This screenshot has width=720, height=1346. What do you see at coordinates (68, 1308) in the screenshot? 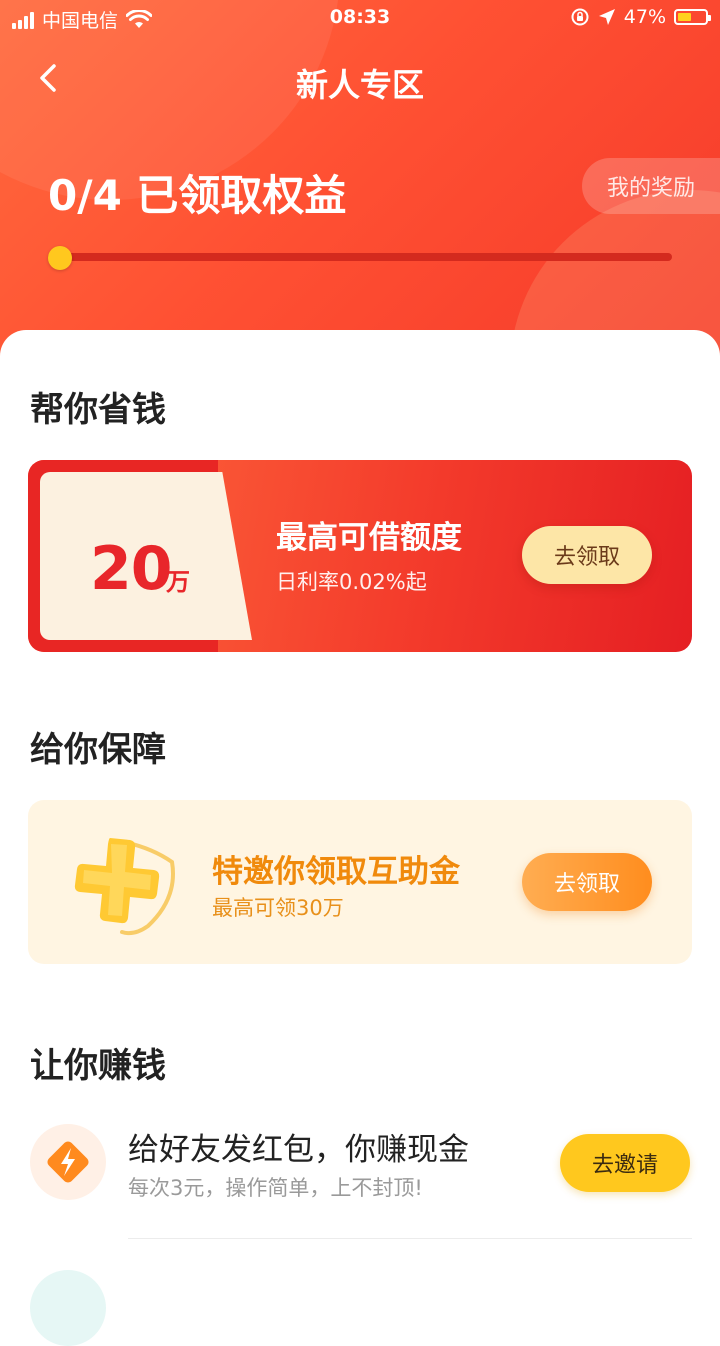
I see `list-item-icon-partial` at bounding box center [68, 1308].